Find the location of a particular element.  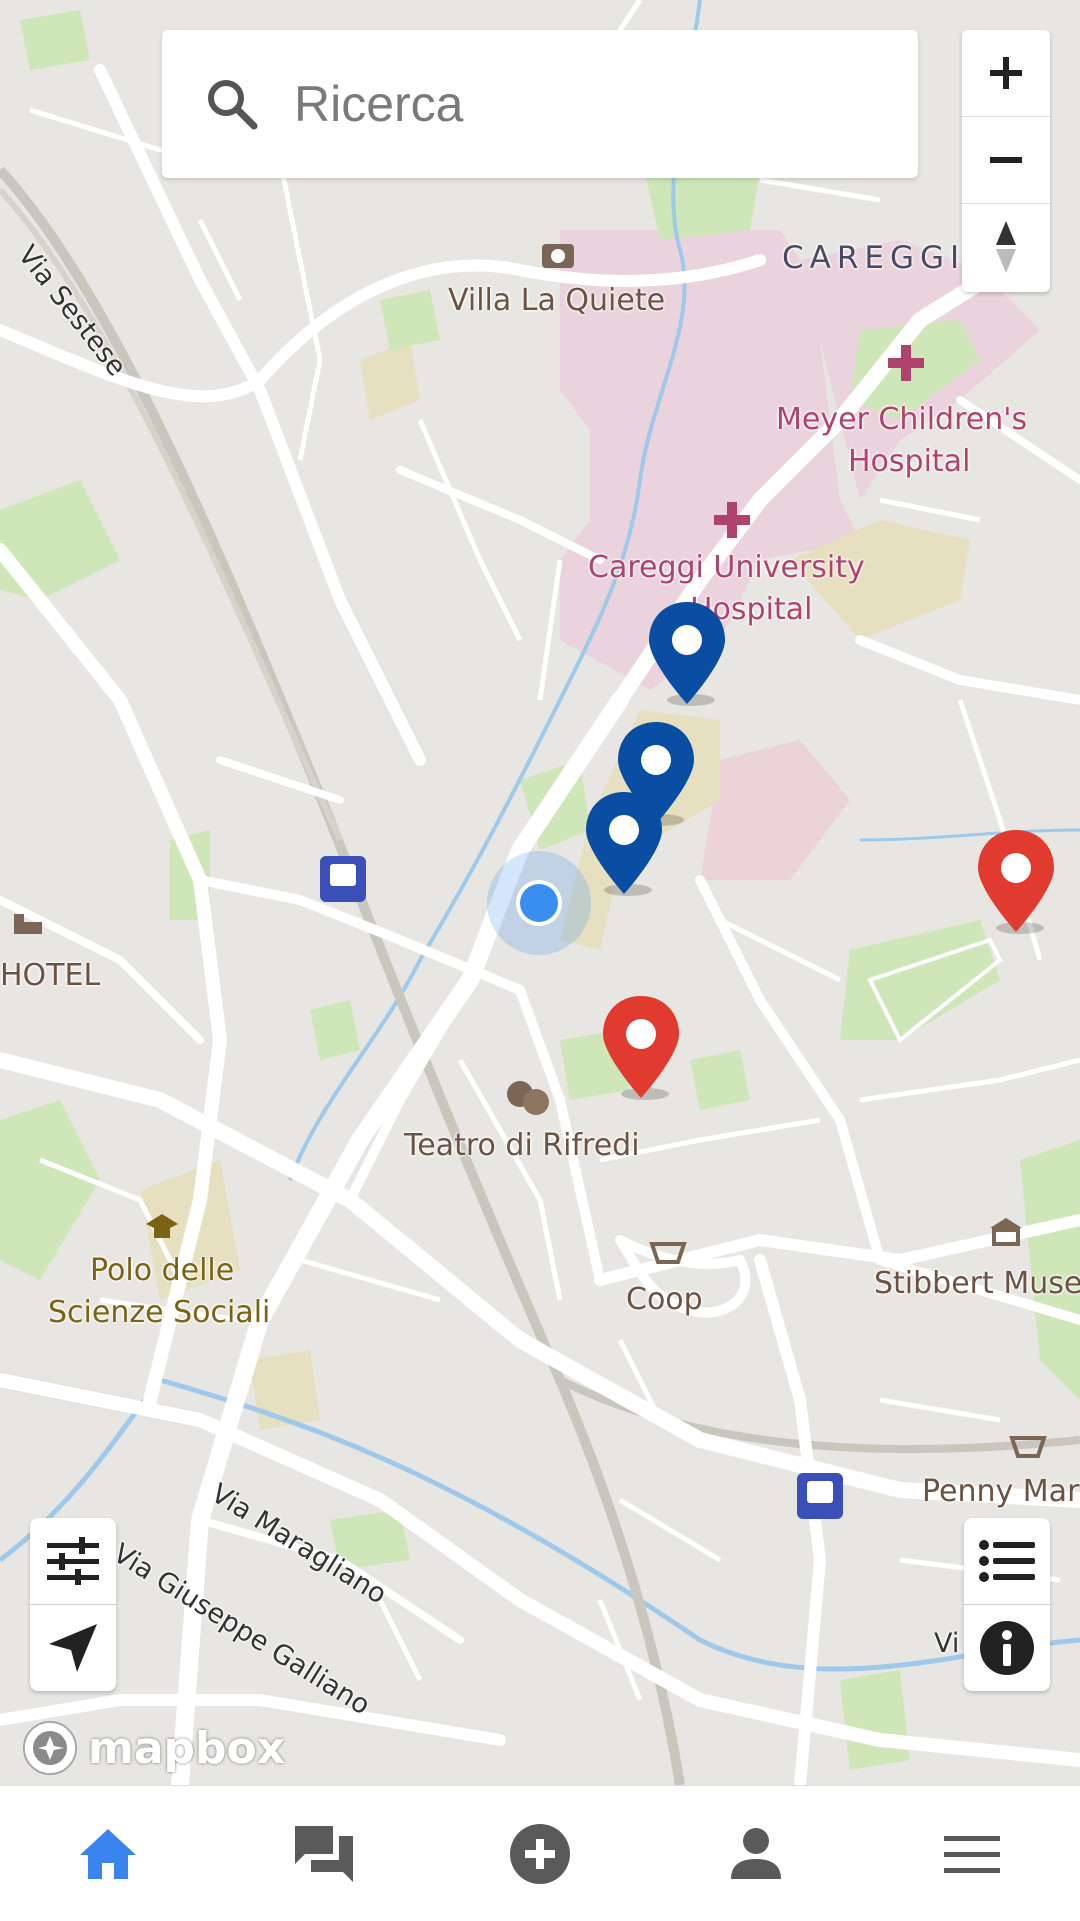

locate-button is located at coordinates (73, 1648).